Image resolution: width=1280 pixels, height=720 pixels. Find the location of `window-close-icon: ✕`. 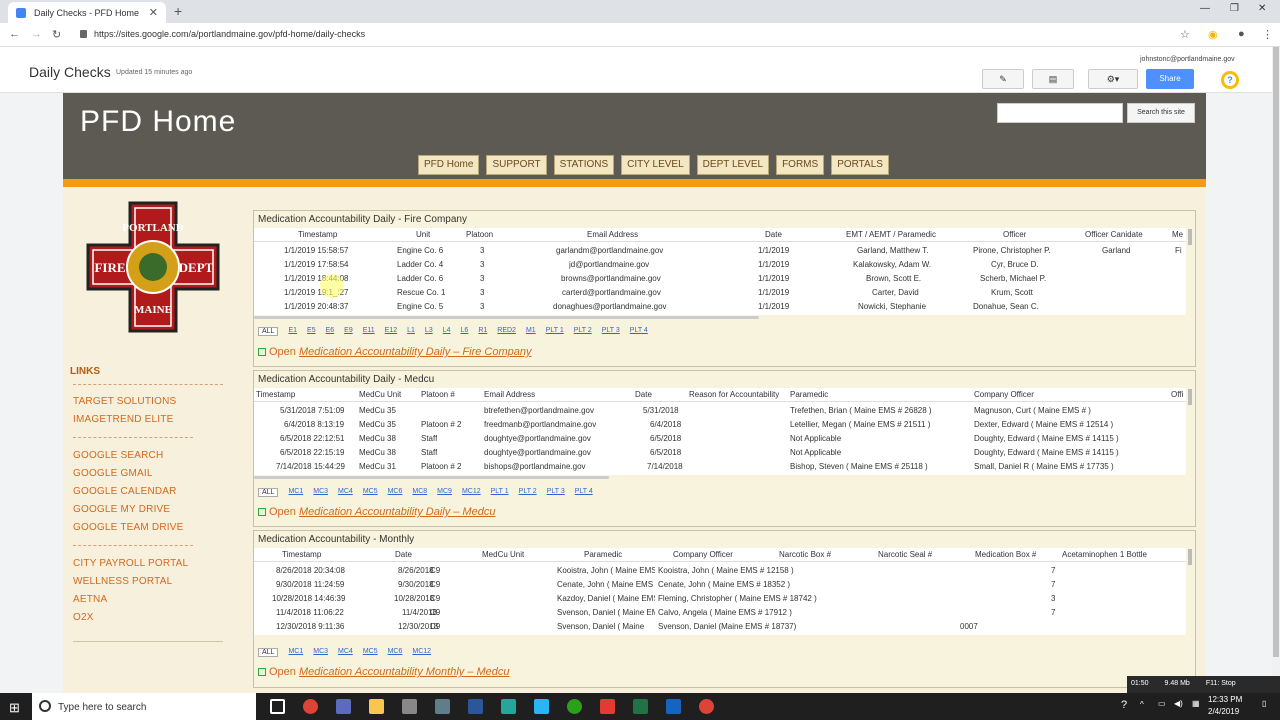

window-close-icon: ✕ is located at coordinates (1262, 8).